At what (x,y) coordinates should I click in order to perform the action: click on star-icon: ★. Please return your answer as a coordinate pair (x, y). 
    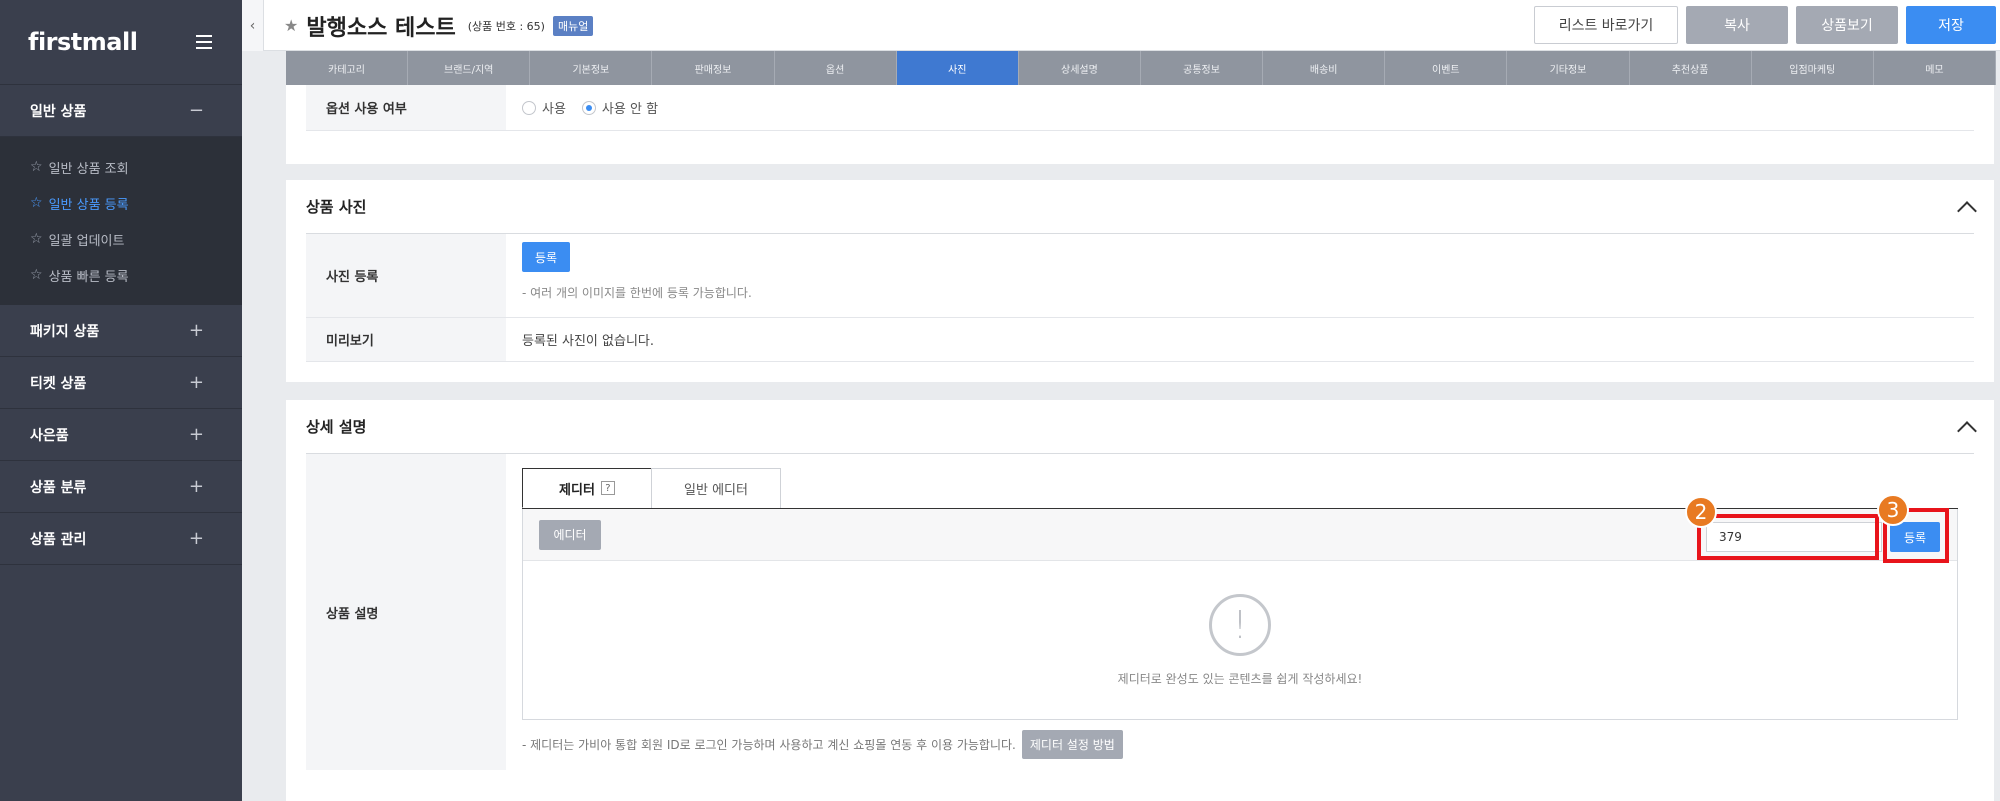
    Looking at the image, I should click on (291, 25).